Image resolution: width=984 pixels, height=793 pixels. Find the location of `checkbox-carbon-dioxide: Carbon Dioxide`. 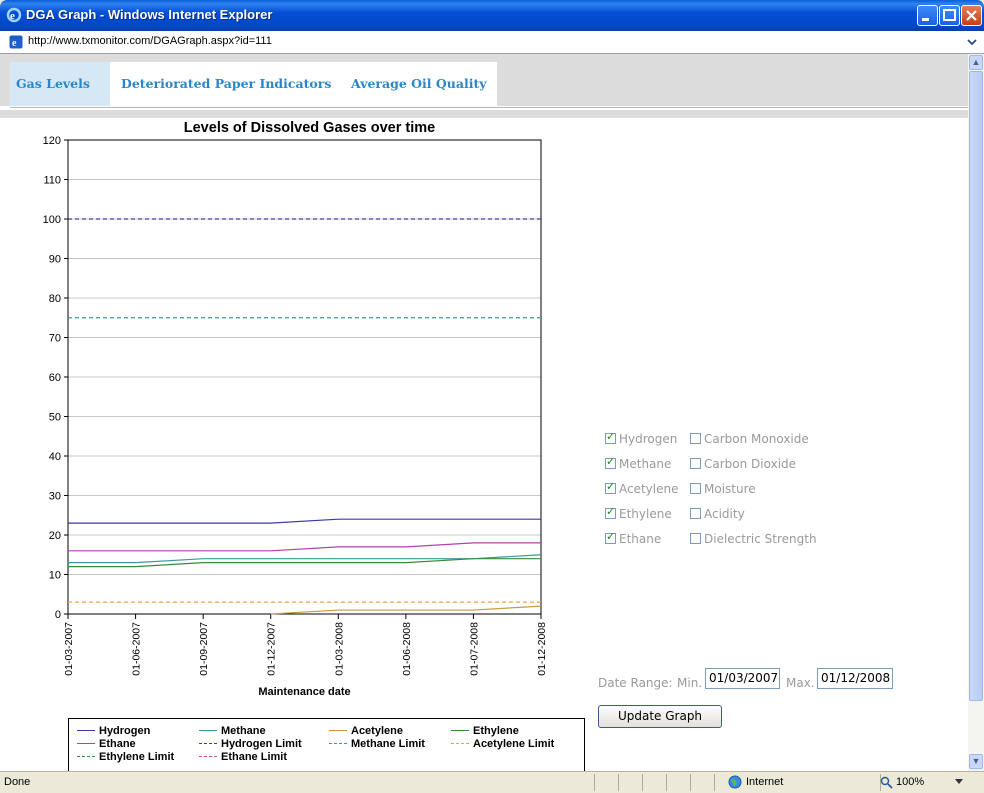

checkbox-carbon-dioxide: Carbon Dioxide is located at coordinates (743, 467).